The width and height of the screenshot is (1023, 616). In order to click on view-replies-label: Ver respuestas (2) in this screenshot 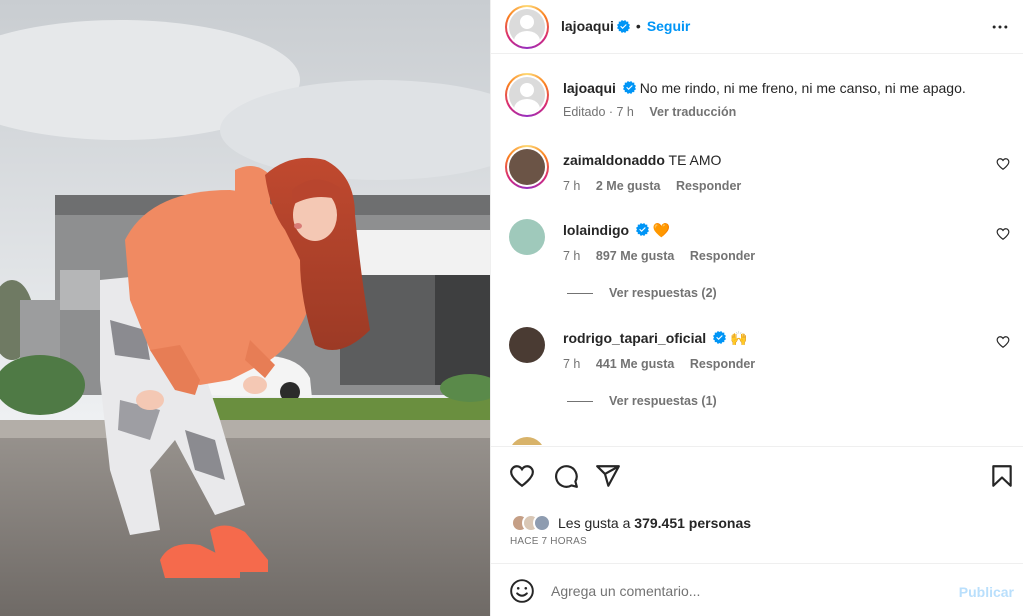, I will do `click(663, 293)`.